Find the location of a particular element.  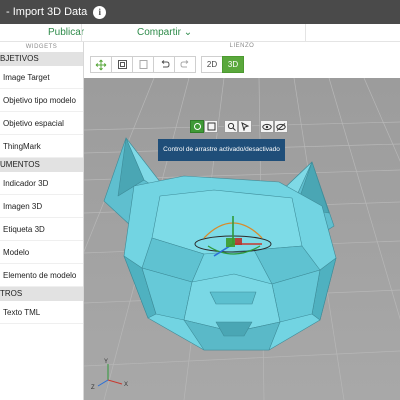

publish-button: Publicar is located at coordinates (66, 32).